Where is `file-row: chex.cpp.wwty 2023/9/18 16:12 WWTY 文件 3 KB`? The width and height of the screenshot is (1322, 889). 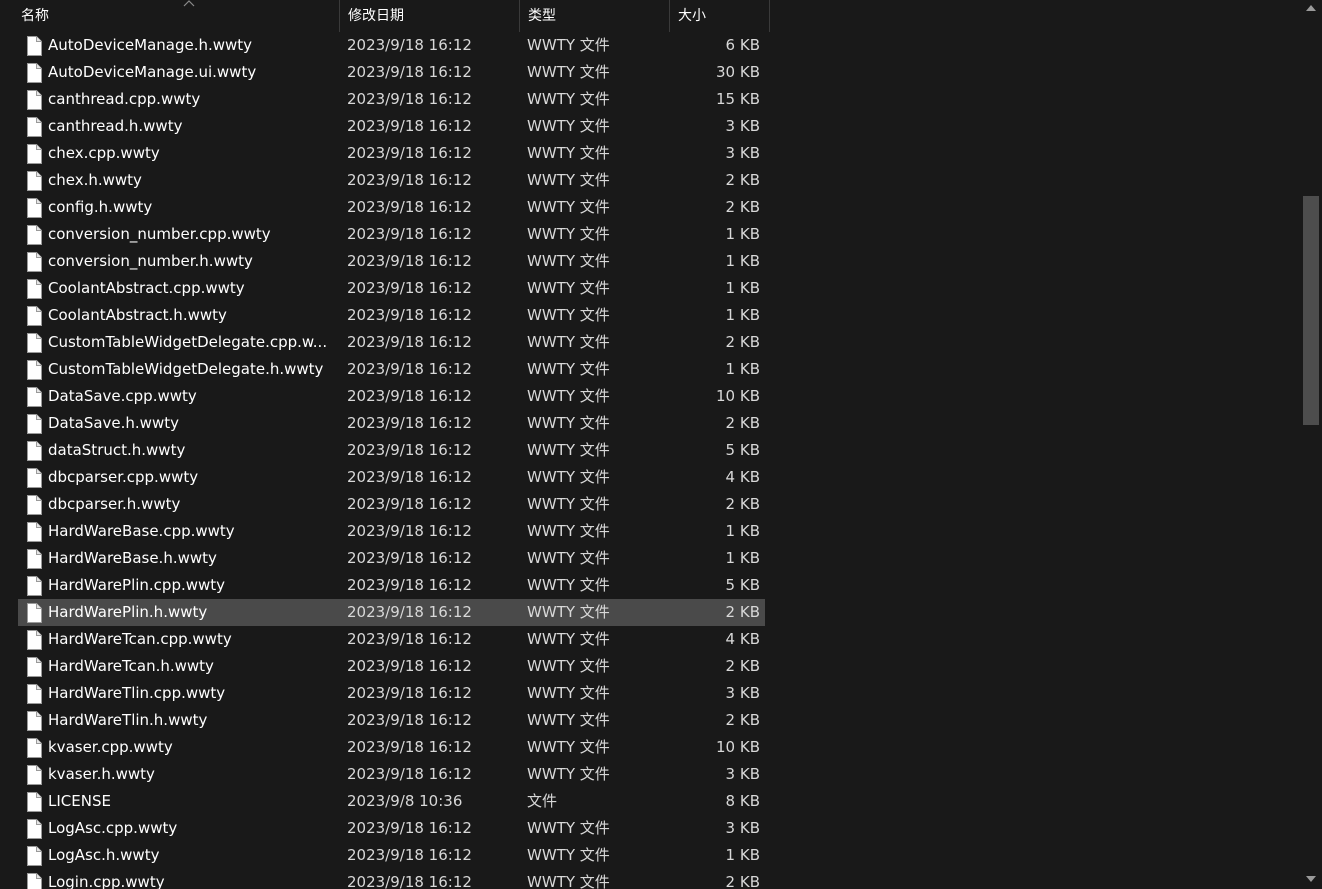 file-row: chex.cpp.wwty 2023/9/18 16:12 WWTY 文件 3 KB is located at coordinates (385, 153).